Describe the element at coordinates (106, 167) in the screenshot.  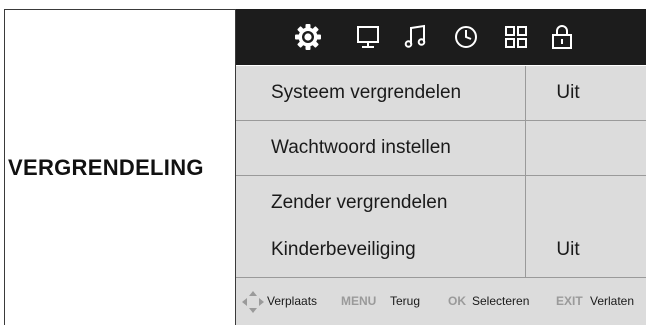
I see `section-title: VERGRENDELING` at that location.